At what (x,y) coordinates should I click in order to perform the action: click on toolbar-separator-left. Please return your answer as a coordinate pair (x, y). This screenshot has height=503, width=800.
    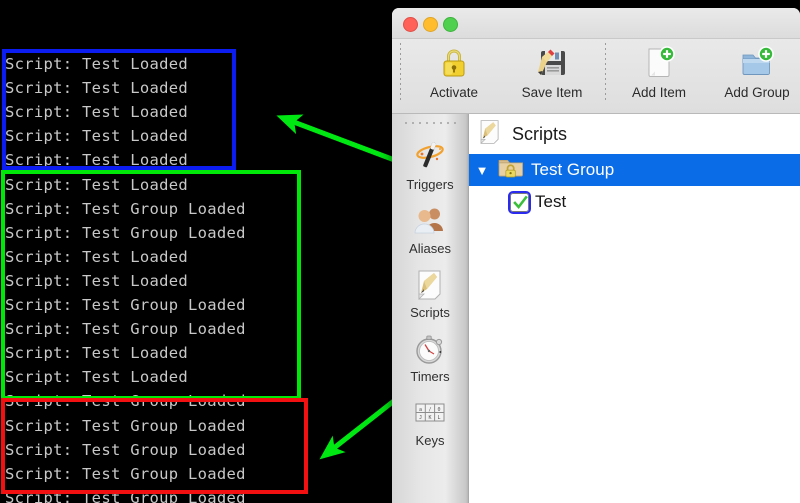
    Looking at the image, I should click on (400, 73).